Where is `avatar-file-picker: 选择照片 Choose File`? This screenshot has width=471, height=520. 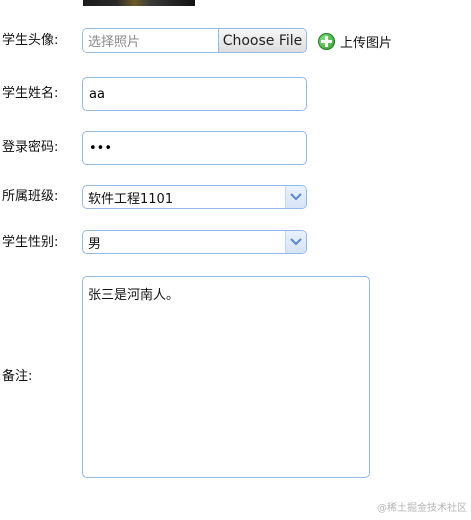 avatar-file-picker: 选择照片 Choose File is located at coordinates (194, 40).